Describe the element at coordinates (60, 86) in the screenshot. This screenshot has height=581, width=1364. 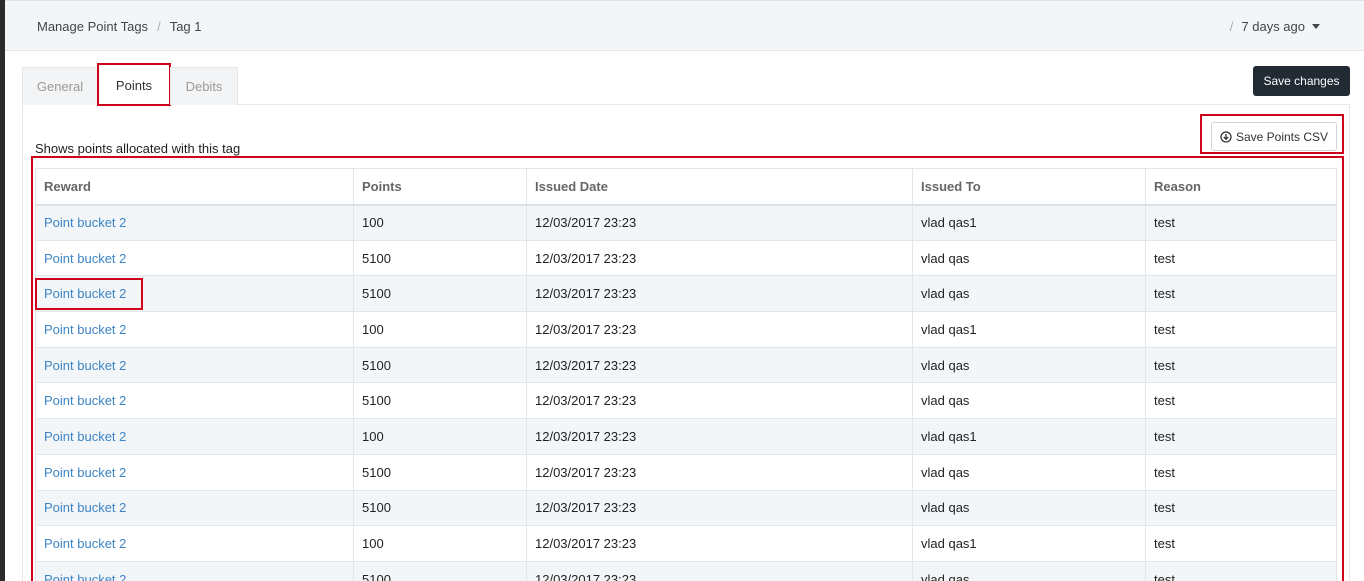
I see `tab-general: General` at that location.